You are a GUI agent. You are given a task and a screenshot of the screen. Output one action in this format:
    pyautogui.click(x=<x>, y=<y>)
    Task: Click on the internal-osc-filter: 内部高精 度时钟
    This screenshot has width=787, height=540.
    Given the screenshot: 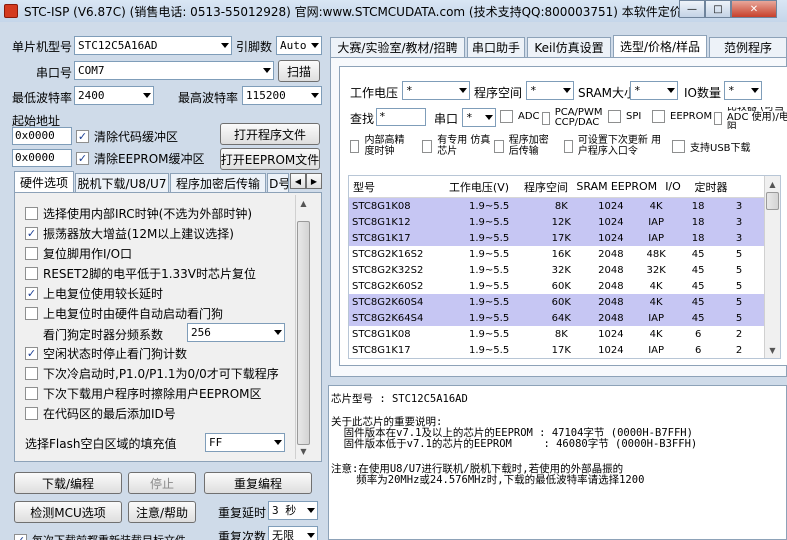 What is the action you would take?
    pyautogui.click(x=382, y=146)
    